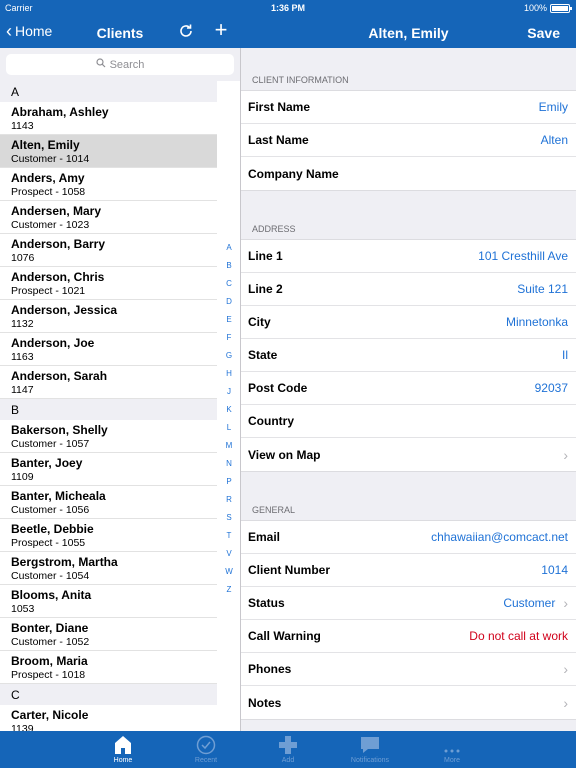 The width and height of the screenshot is (576, 768). What do you see at coordinates (499, 537) in the screenshot?
I see `field-value-wrap: chhawaiian@comcact.net` at bounding box center [499, 537].